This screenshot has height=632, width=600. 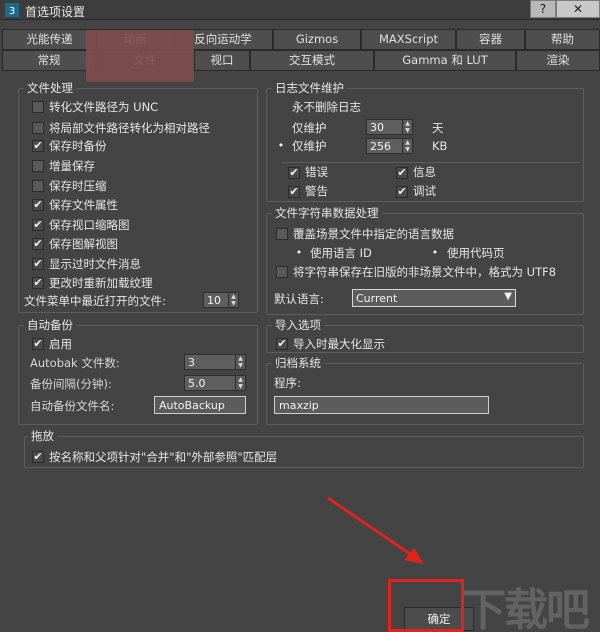 What do you see at coordinates (140, 56) in the screenshot?
I see `redacted-overlay` at bounding box center [140, 56].